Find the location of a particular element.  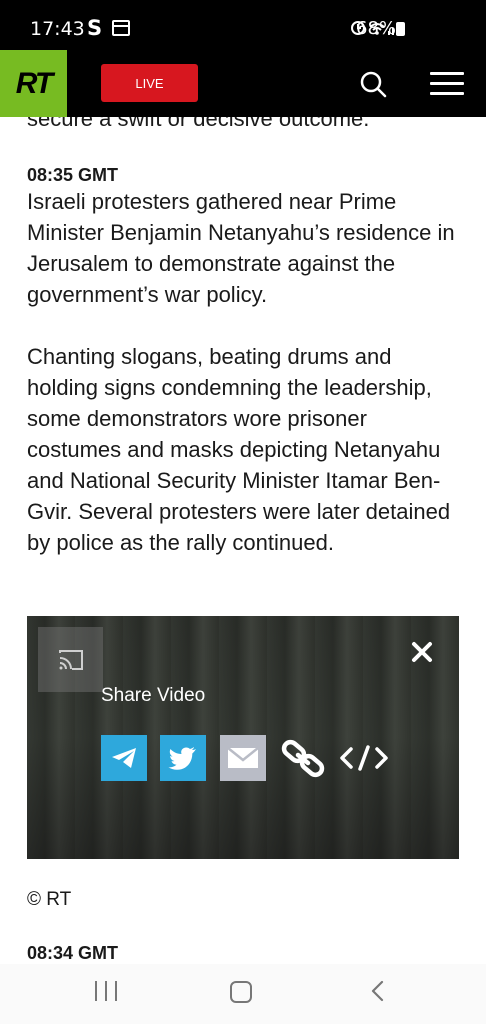

close-icon is located at coordinates (422, 652).